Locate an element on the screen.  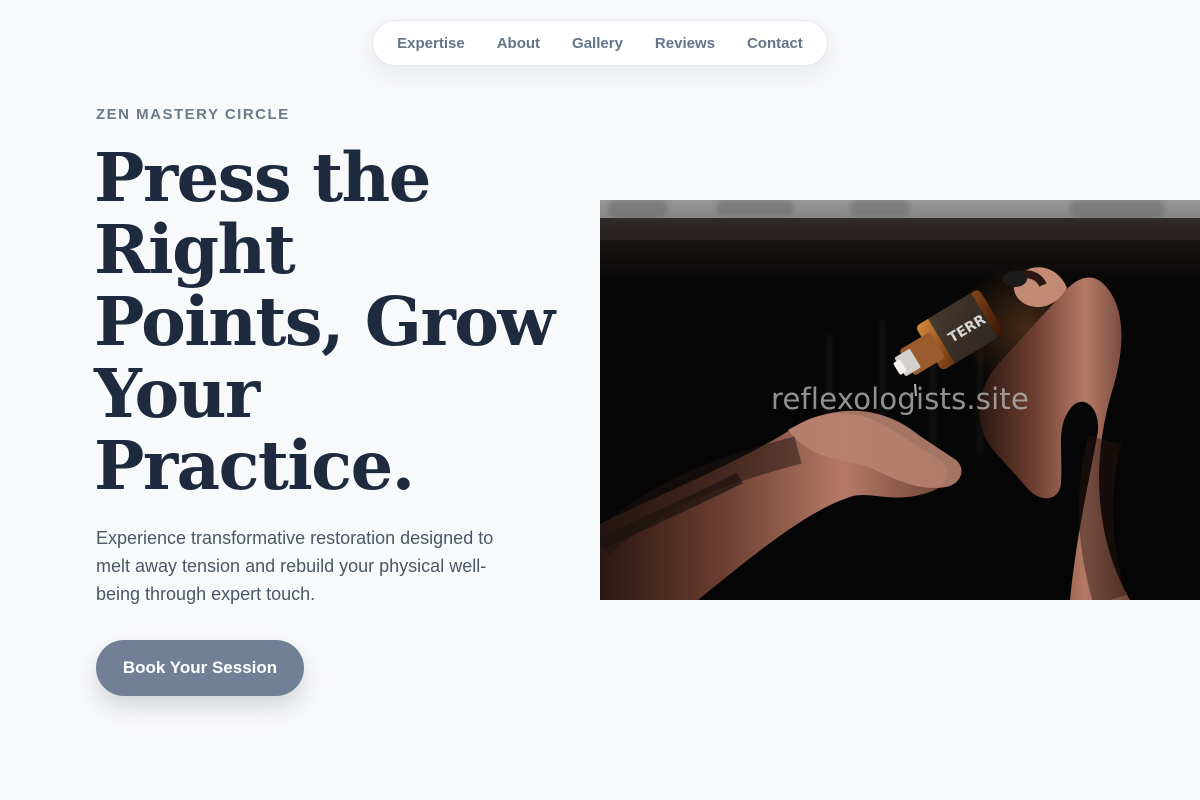
nav-link-gallery: Gallery is located at coordinates (597, 43).